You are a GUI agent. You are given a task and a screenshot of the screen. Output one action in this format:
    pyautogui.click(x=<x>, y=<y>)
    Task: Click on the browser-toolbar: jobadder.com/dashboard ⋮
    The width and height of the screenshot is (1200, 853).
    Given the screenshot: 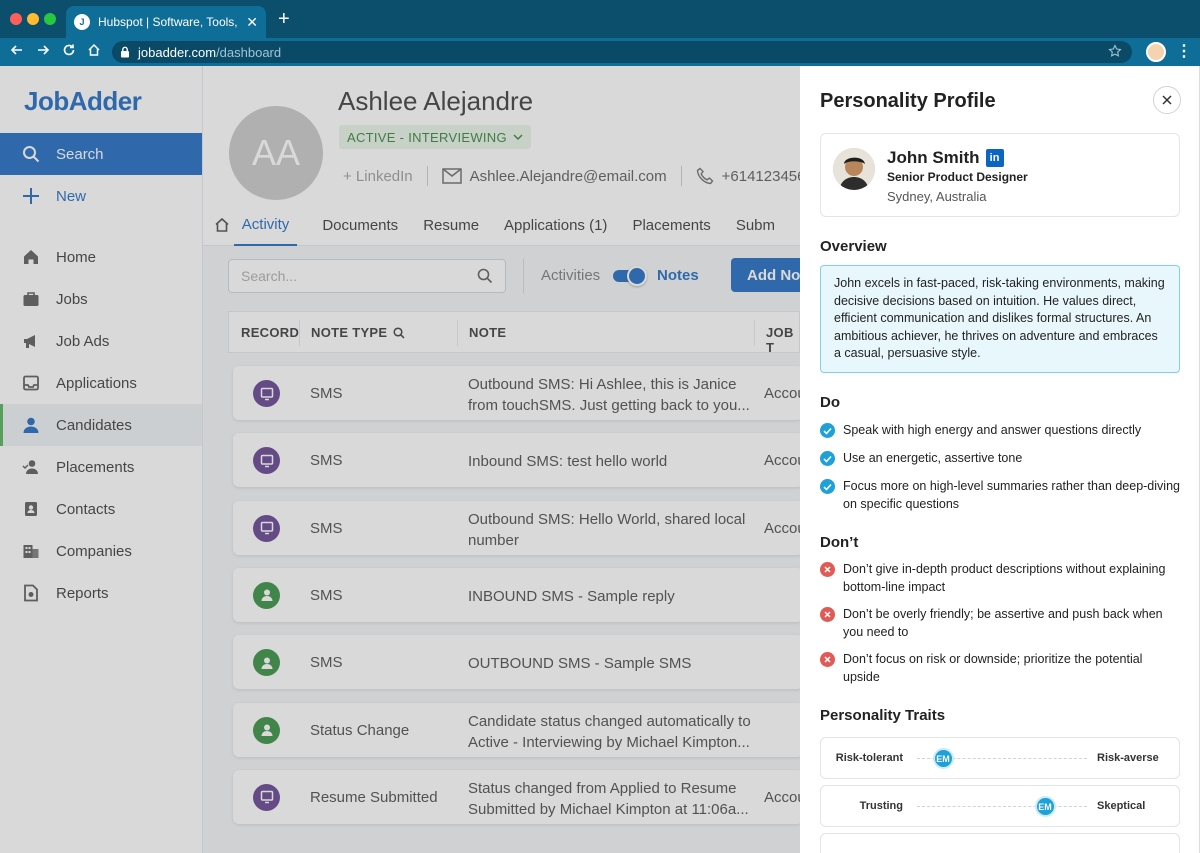 What is the action you would take?
    pyautogui.click(x=600, y=52)
    